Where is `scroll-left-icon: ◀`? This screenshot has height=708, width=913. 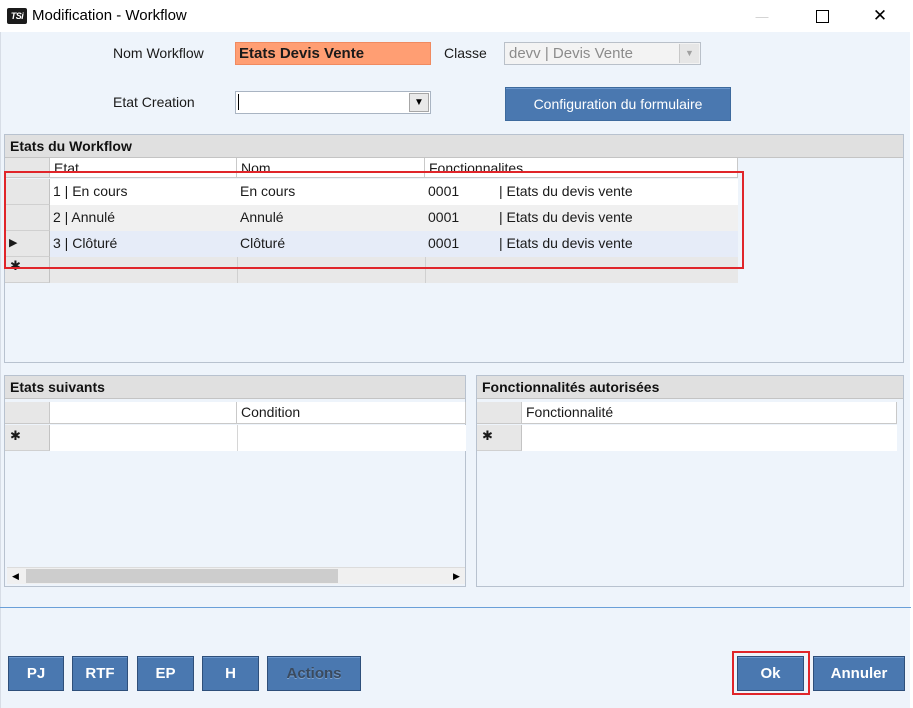 scroll-left-icon: ◀ is located at coordinates (15, 576).